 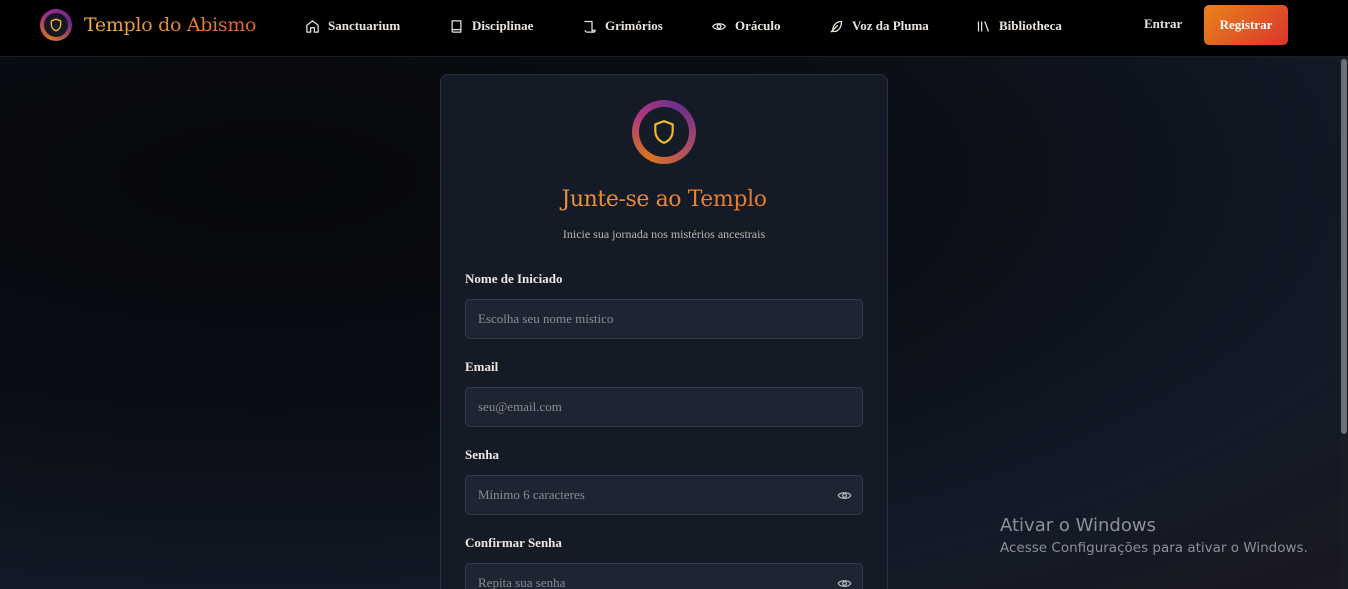 I want to click on nav-item-oraculo: Oráculo, so click(x=746, y=26).